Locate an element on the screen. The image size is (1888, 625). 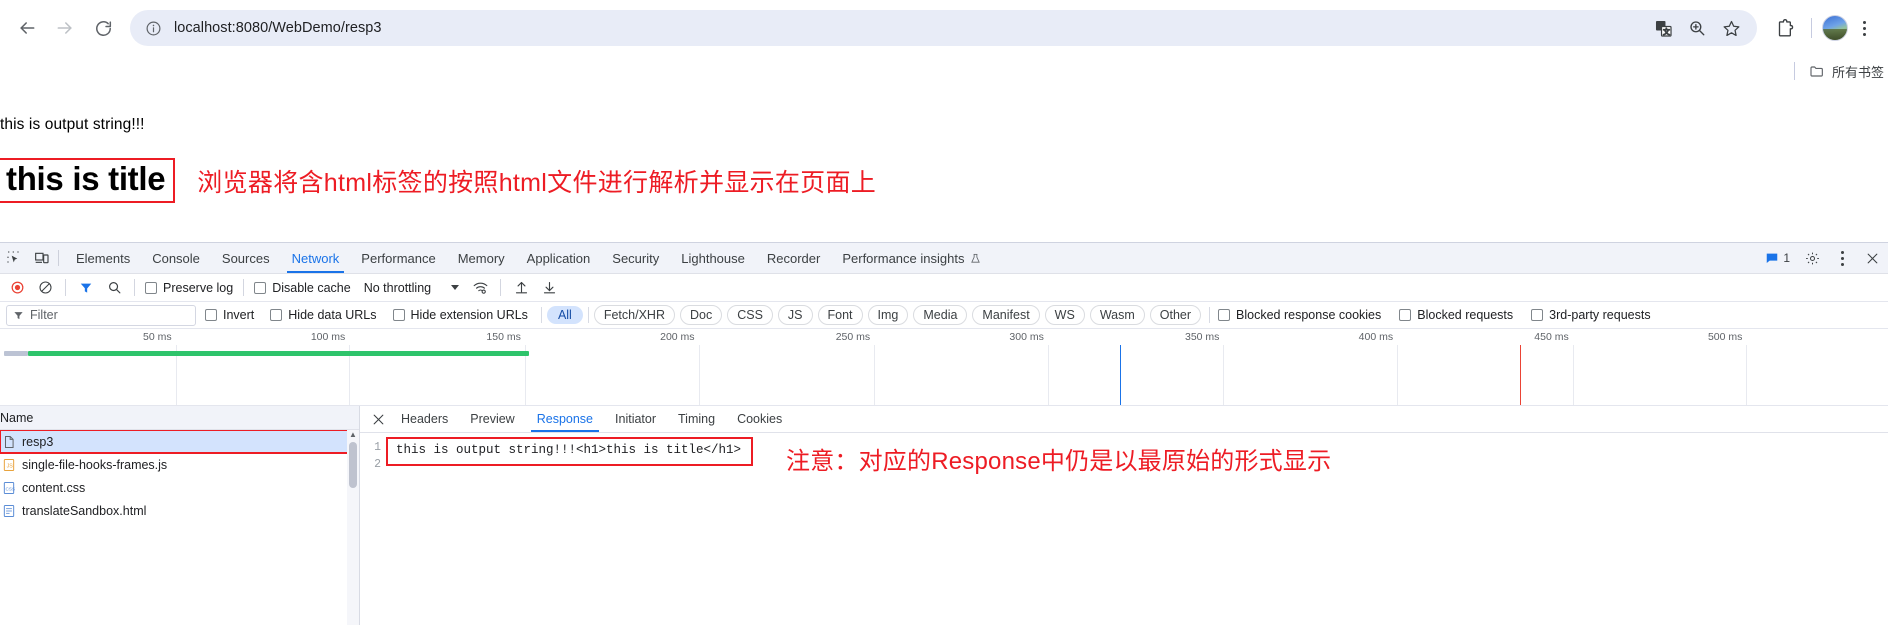
zoom-icon is located at coordinates (1697, 28).